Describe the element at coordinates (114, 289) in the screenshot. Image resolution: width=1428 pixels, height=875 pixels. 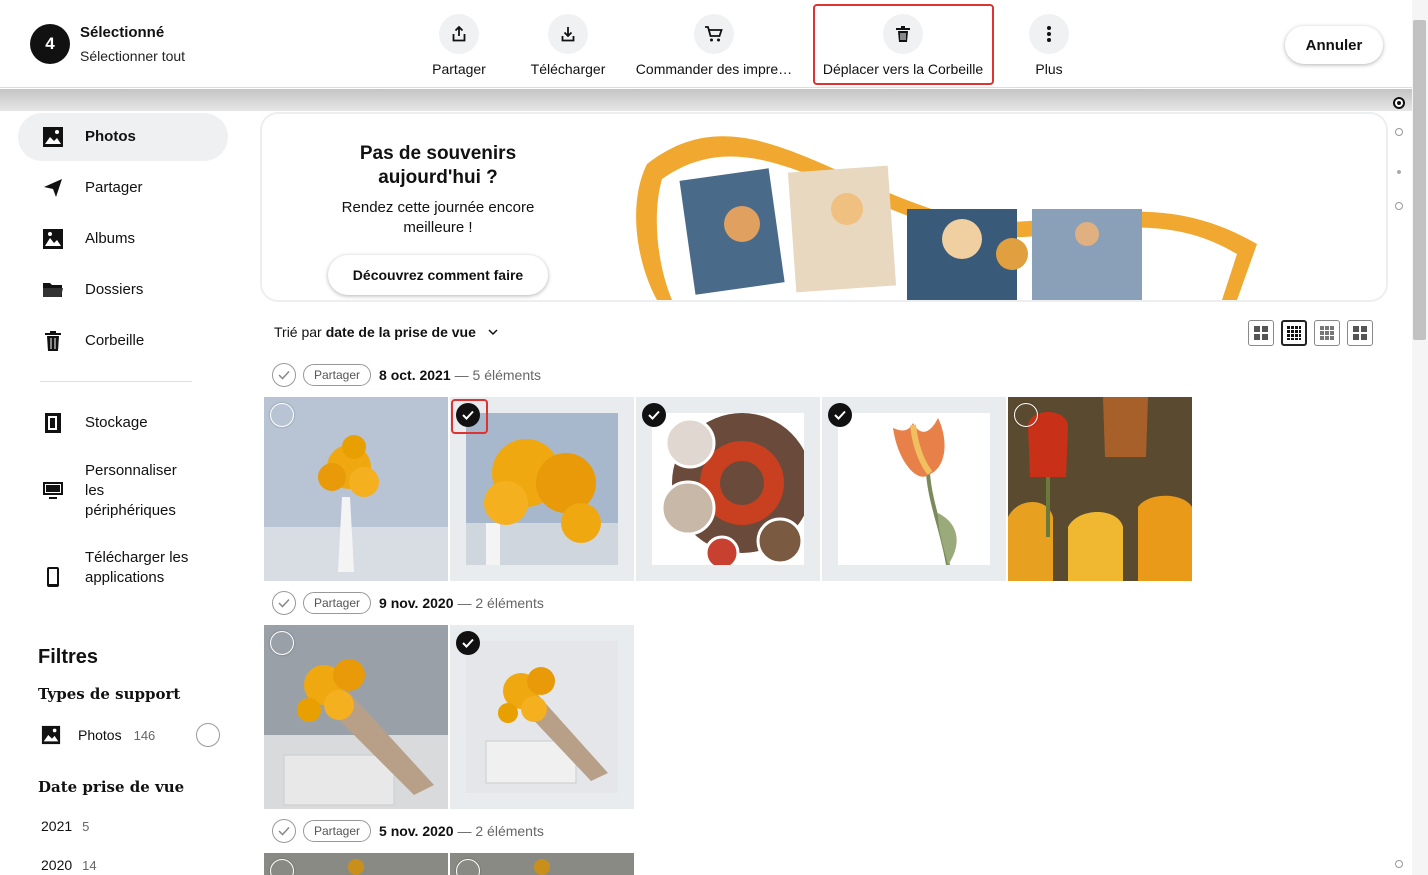
I see `sidebar-item-label: Dossiers` at that location.